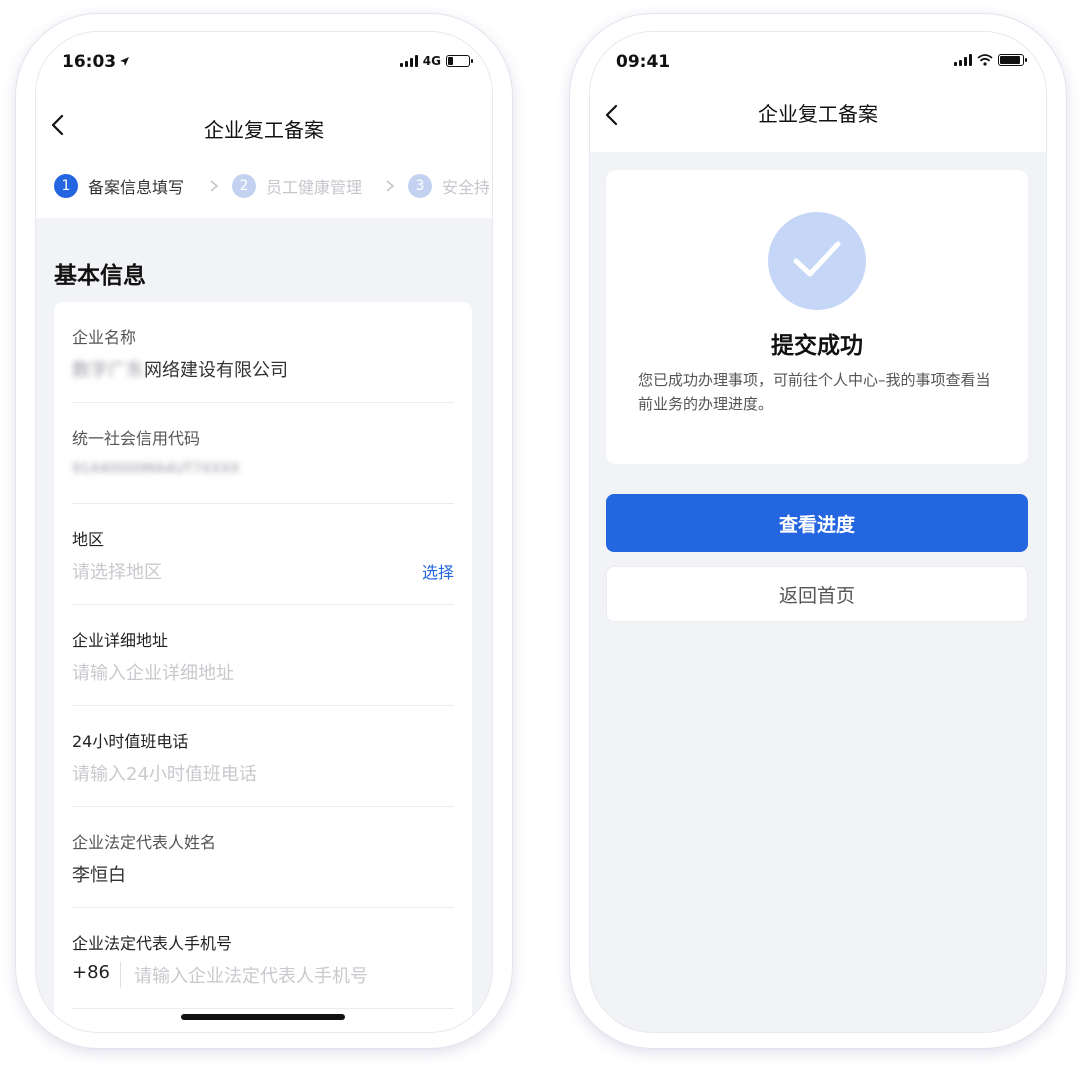 The height and width of the screenshot is (1066, 1080). What do you see at coordinates (466, 187) in the screenshot?
I see `step-label: 安全持` at bounding box center [466, 187].